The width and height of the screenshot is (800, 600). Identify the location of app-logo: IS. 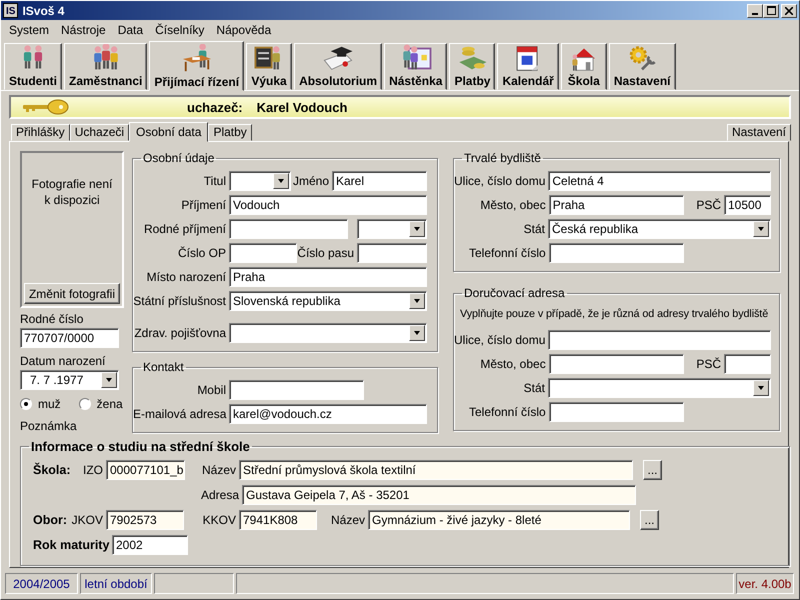
(10, 10).